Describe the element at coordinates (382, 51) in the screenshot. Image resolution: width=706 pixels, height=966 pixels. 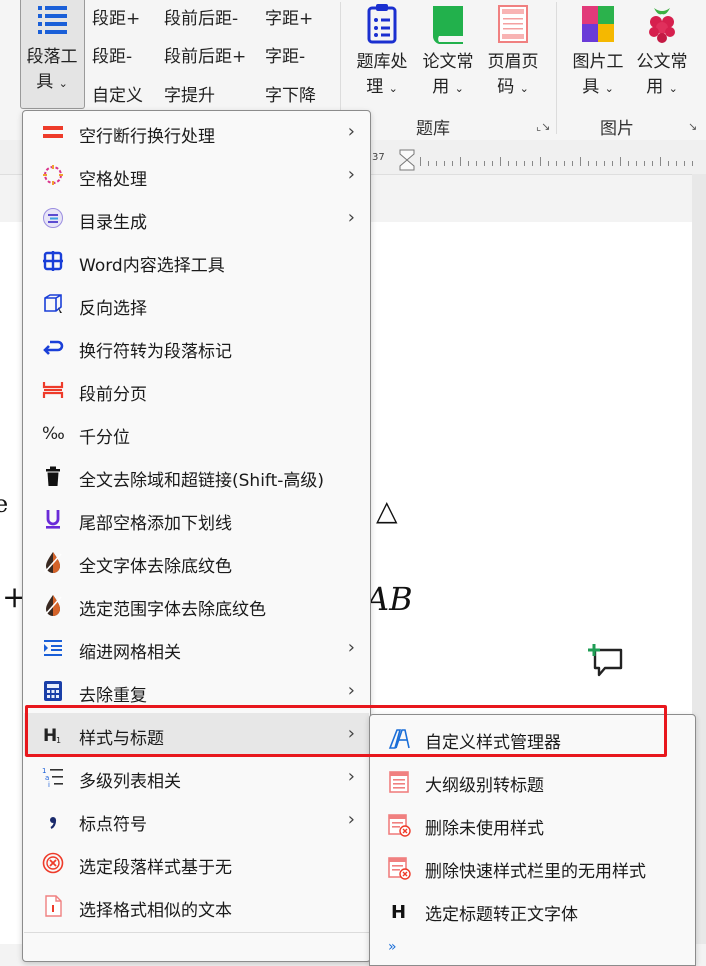
I see `question-bank-button: 题库处 理 ⌄` at that location.